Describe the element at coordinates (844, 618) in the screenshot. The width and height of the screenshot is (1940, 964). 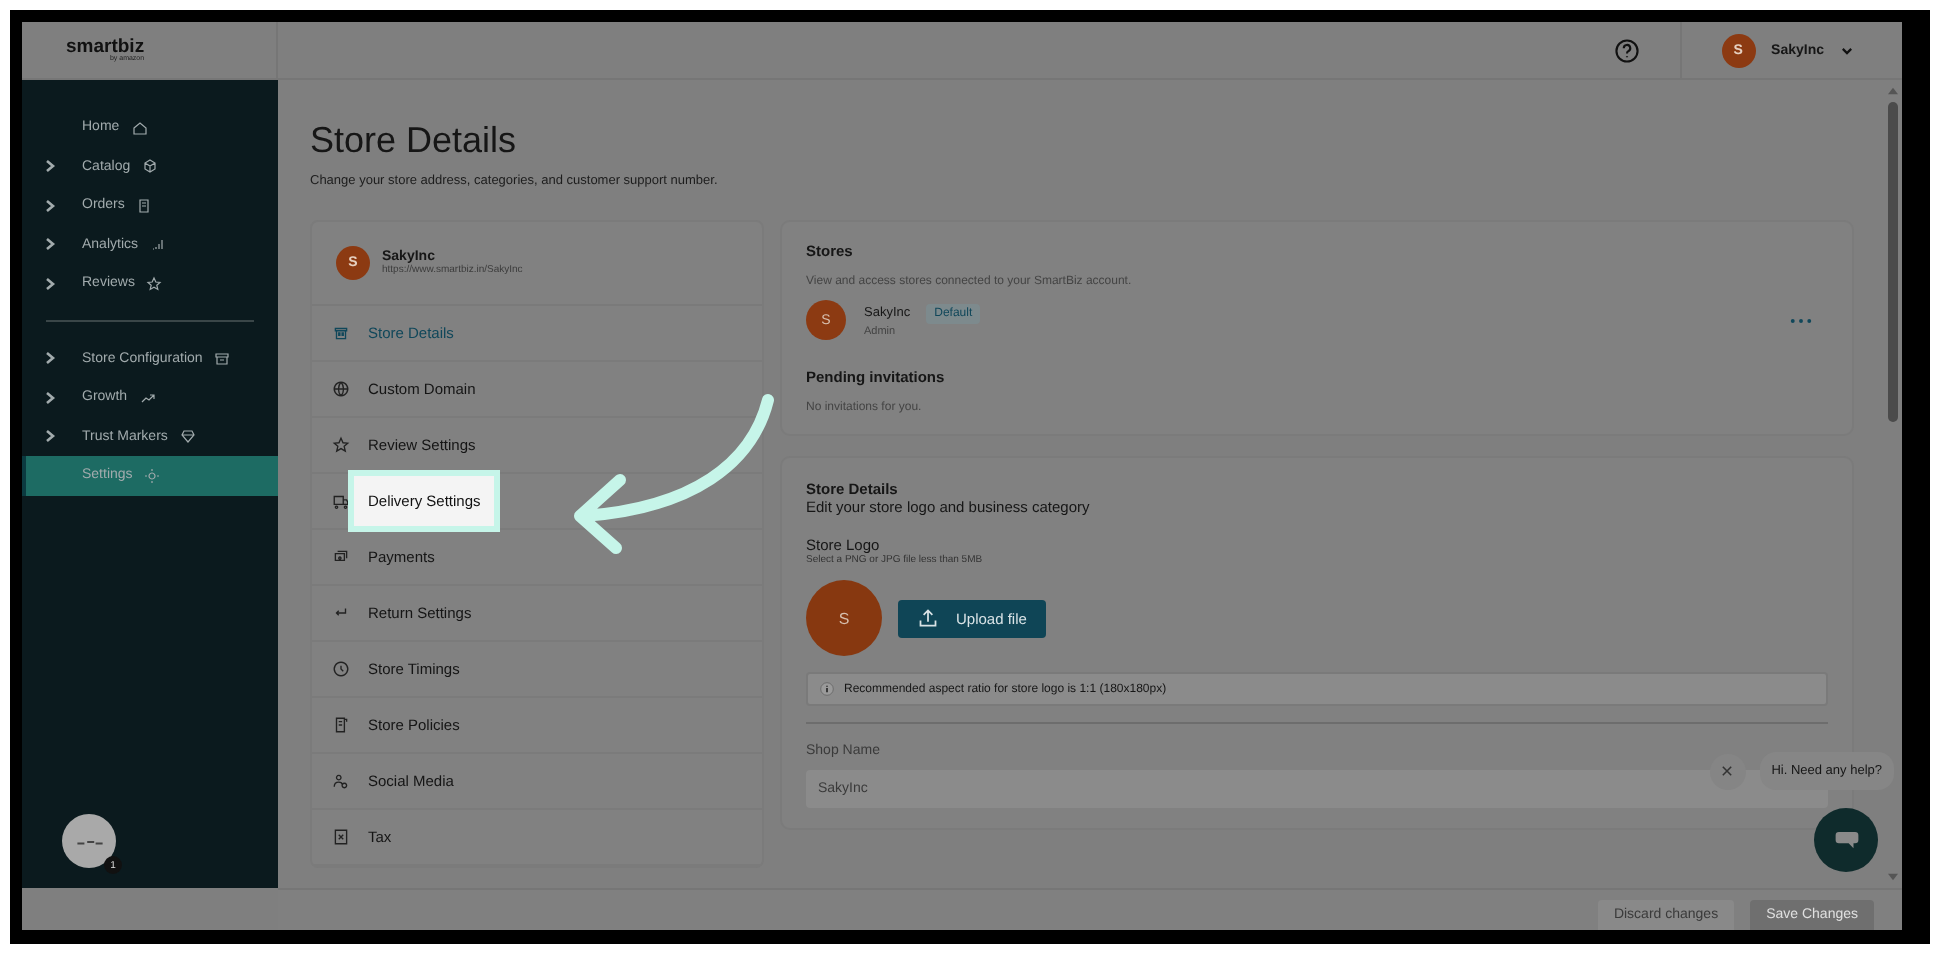
I see `store-logo: S` at that location.